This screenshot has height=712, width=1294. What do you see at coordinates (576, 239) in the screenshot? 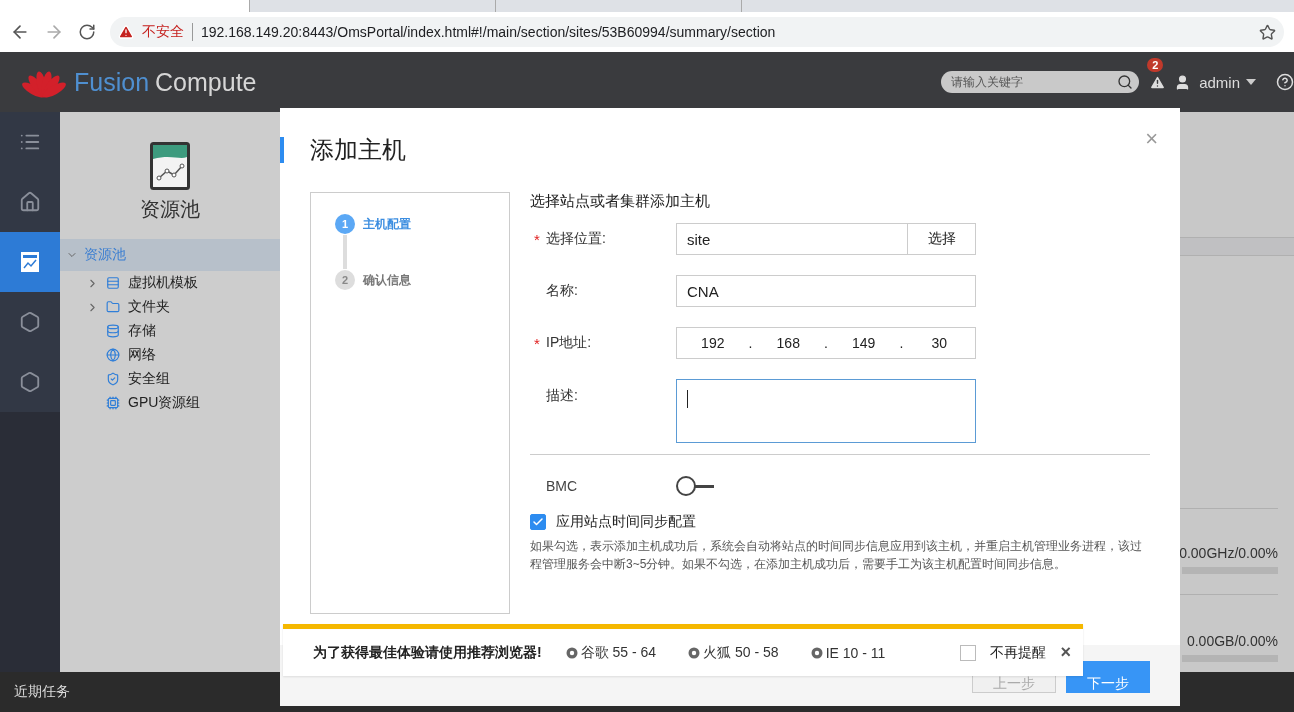
I see `field-label: 选择位置:` at bounding box center [576, 239].